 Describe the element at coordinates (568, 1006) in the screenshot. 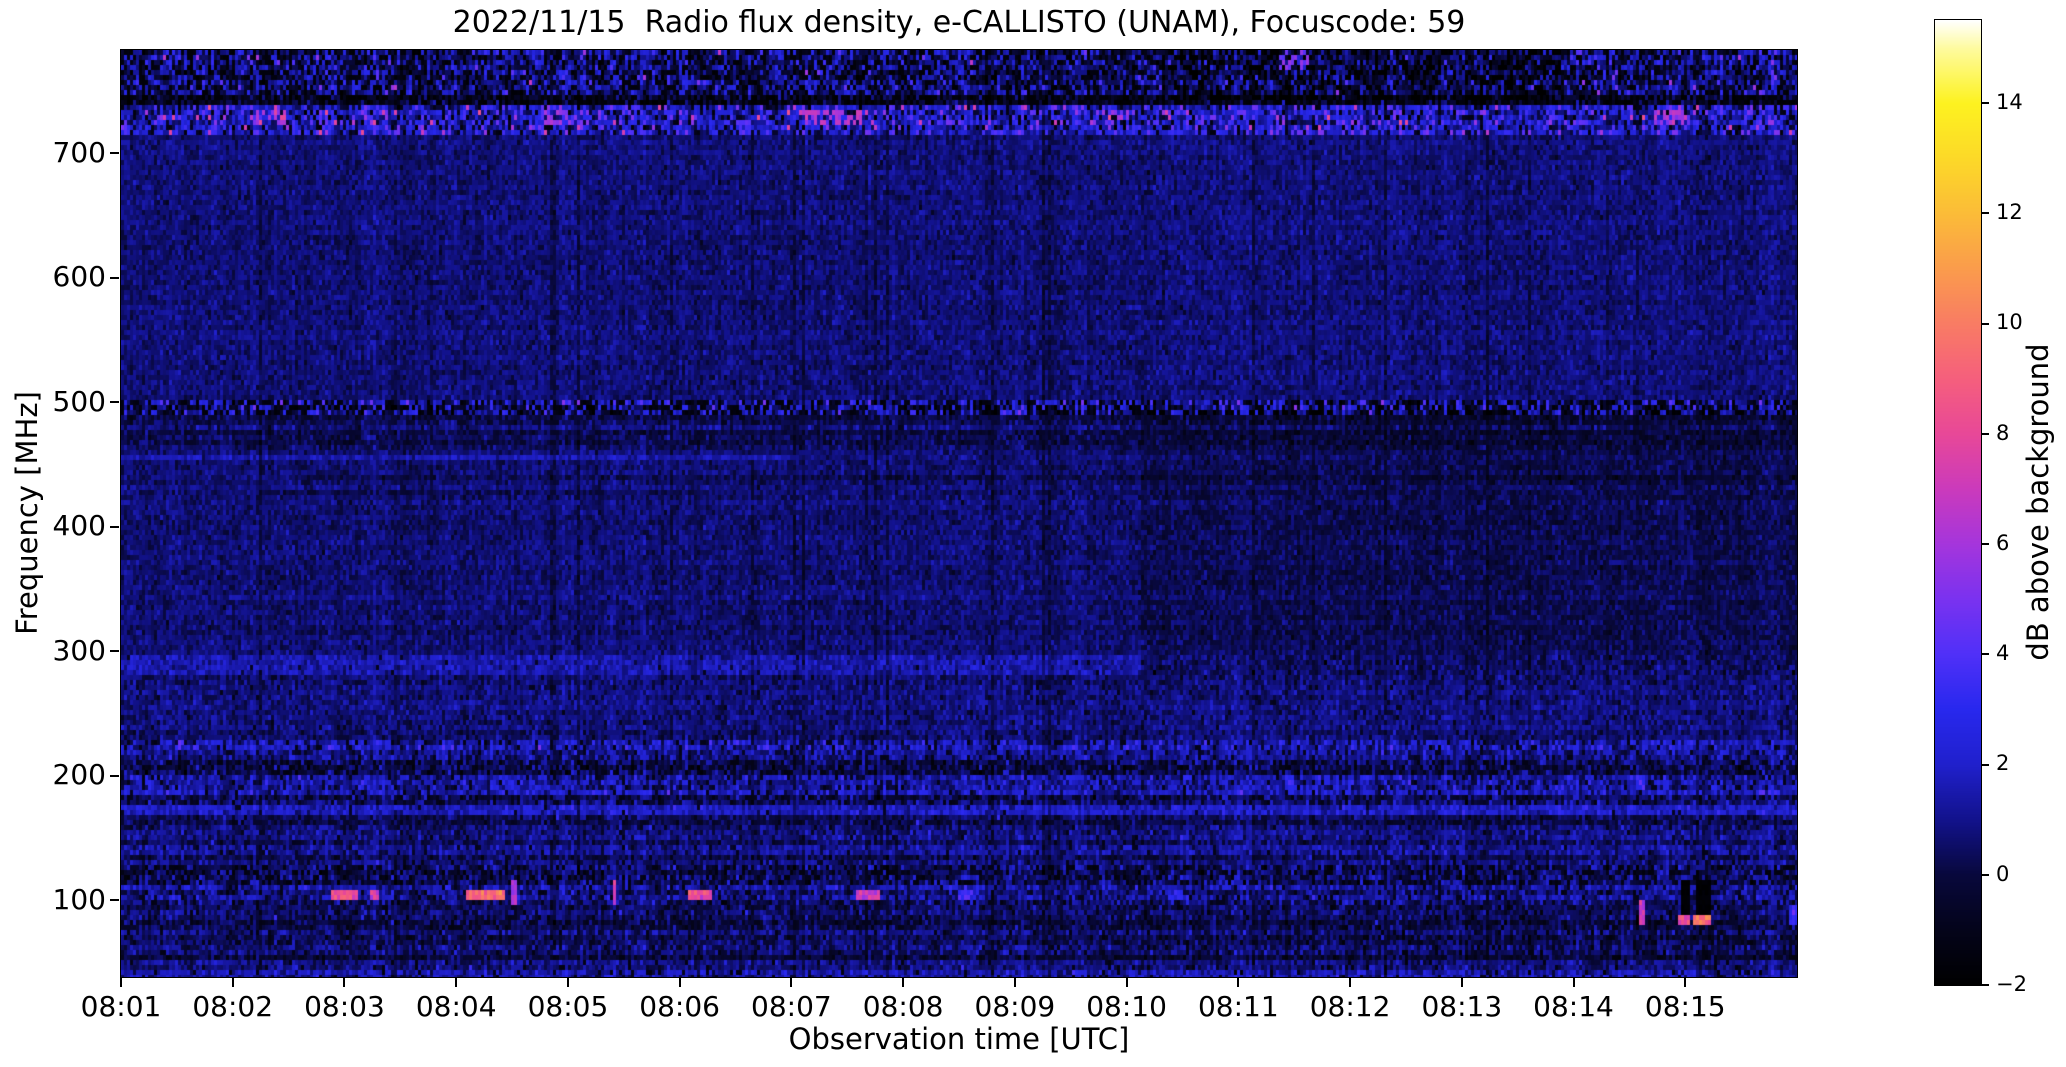

I see `x-tick-label: 08:05` at that location.